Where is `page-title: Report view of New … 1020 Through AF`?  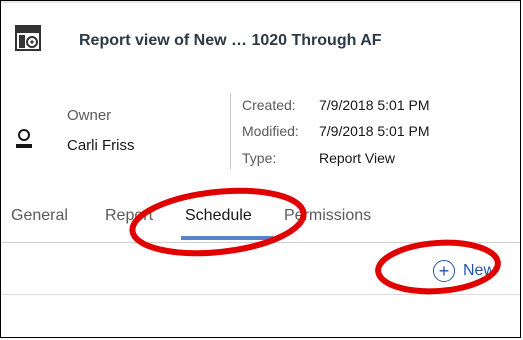 page-title: Report view of New … 1020 Through AF is located at coordinates (230, 40).